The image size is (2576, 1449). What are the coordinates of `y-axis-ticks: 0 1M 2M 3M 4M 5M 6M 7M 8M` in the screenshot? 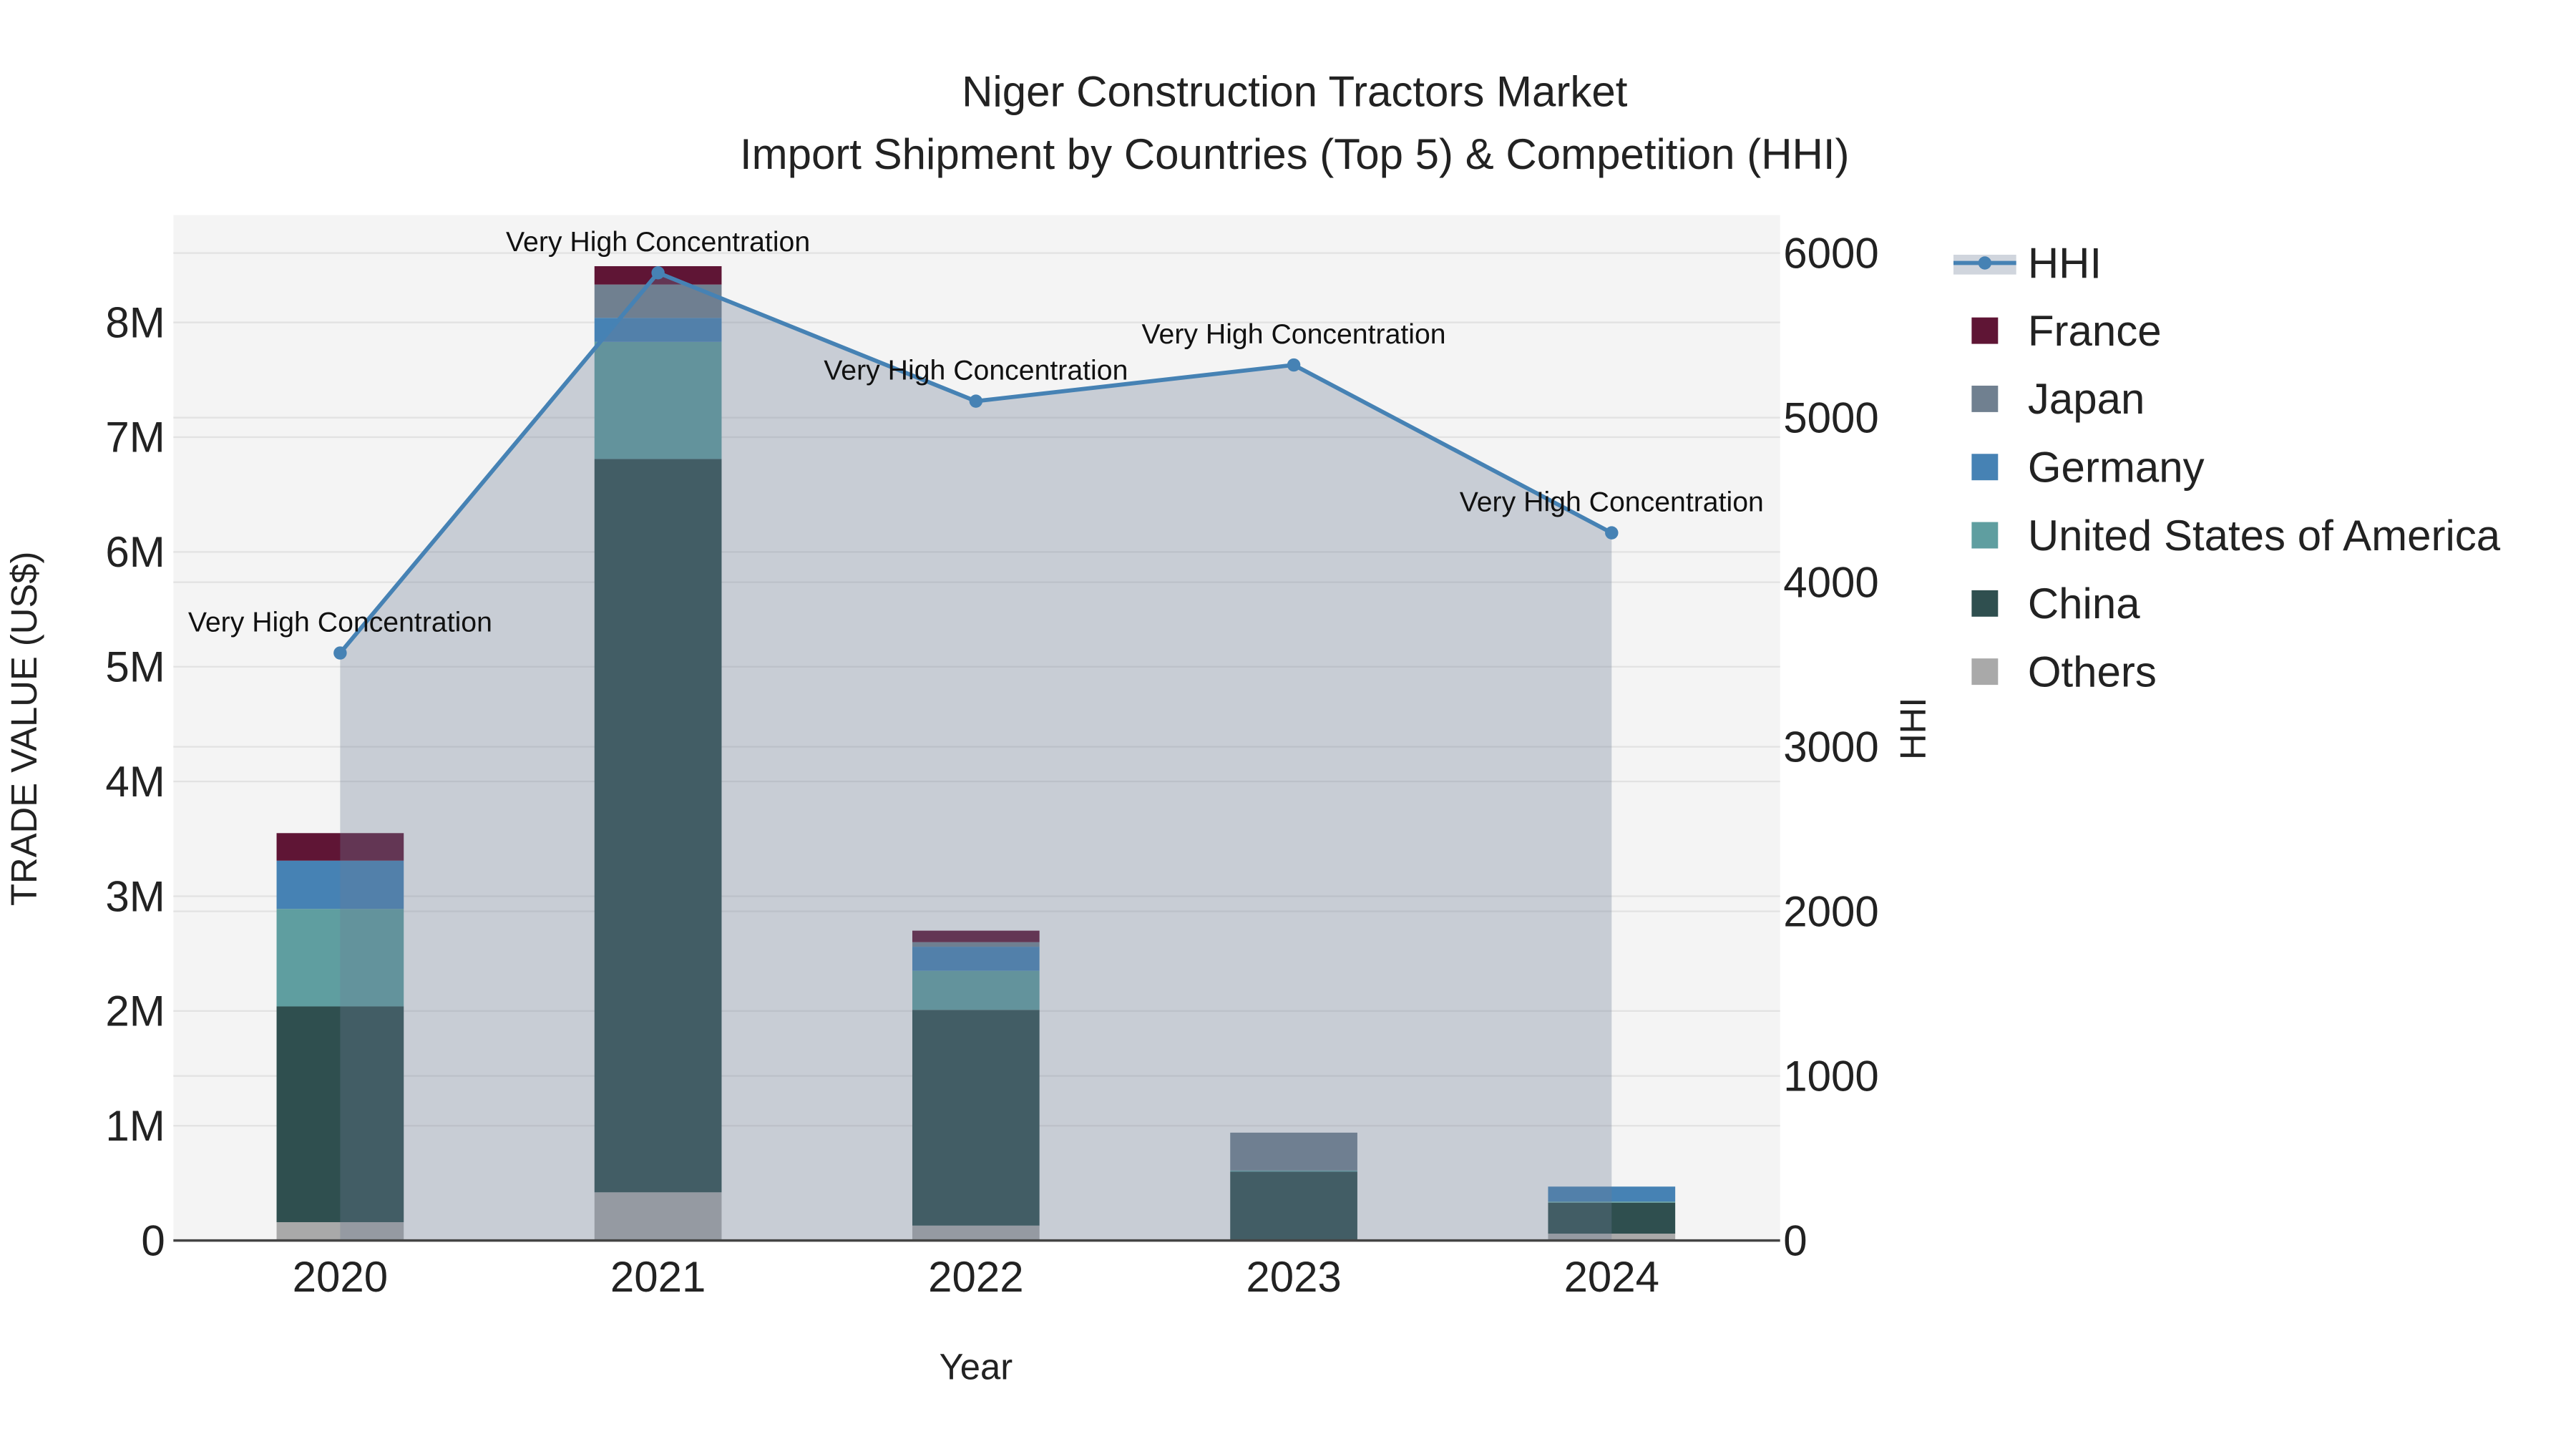 It's located at (135, 781).